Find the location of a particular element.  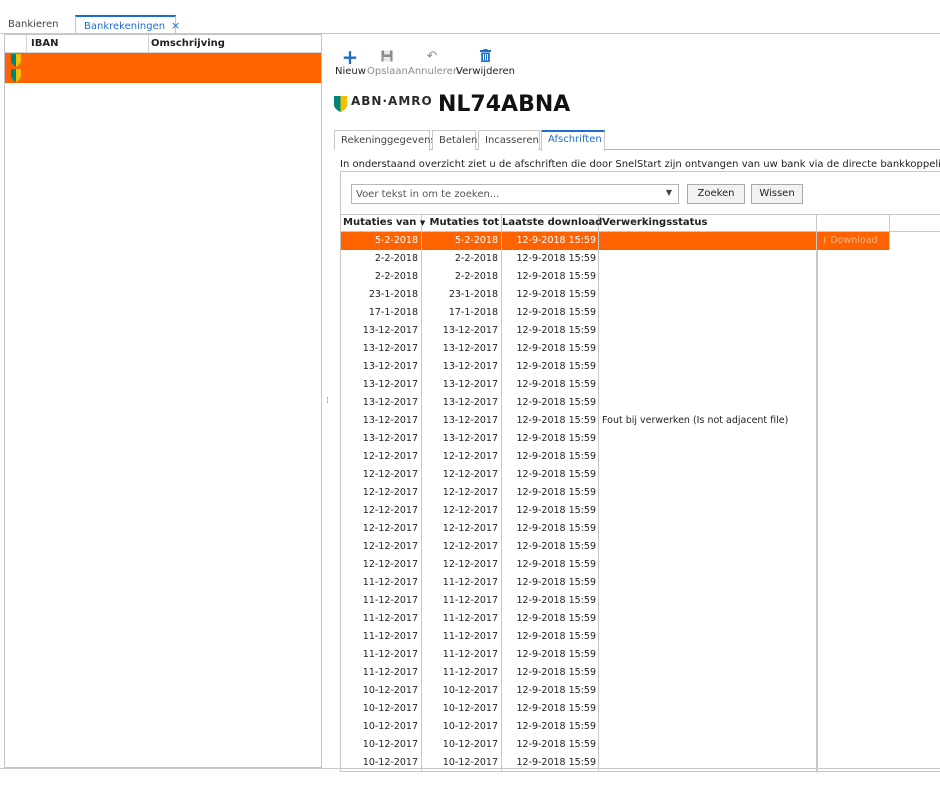

chevron-down-icon: ▼ is located at coordinates (669, 192).